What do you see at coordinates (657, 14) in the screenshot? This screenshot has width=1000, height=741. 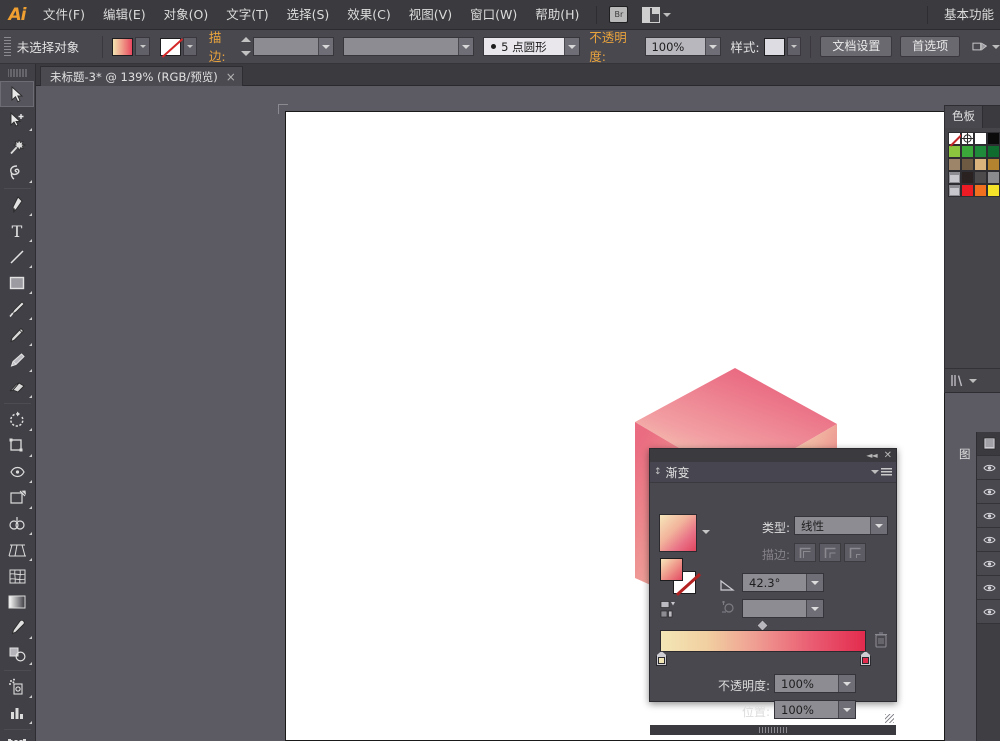 I see `arrange-documents-button` at bounding box center [657, 14].